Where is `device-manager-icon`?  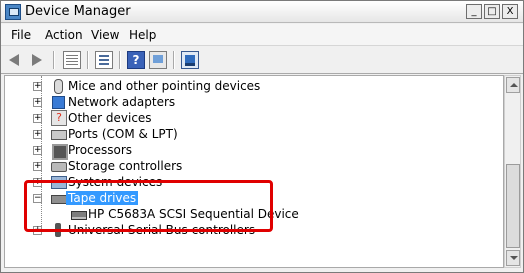 device-manager-icon is located at coordinates (13, 12).